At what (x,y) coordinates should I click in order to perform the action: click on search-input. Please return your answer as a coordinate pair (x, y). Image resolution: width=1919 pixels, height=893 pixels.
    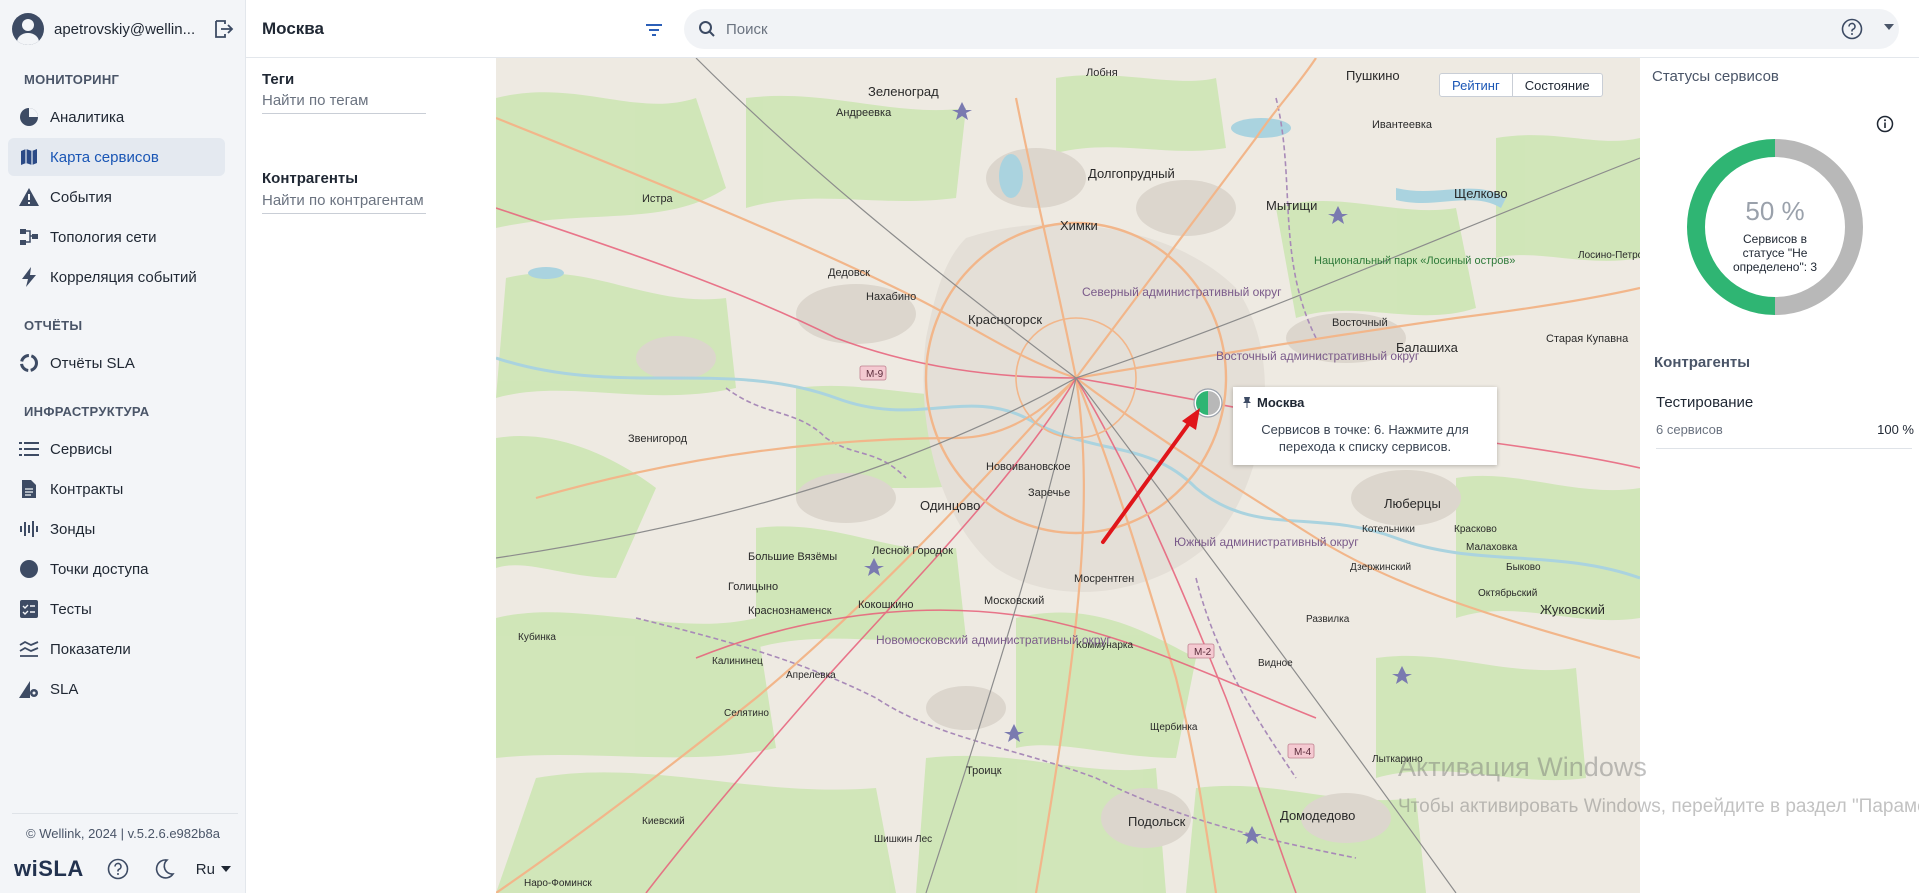
    Looking at the image, I should click on (1251, 29).